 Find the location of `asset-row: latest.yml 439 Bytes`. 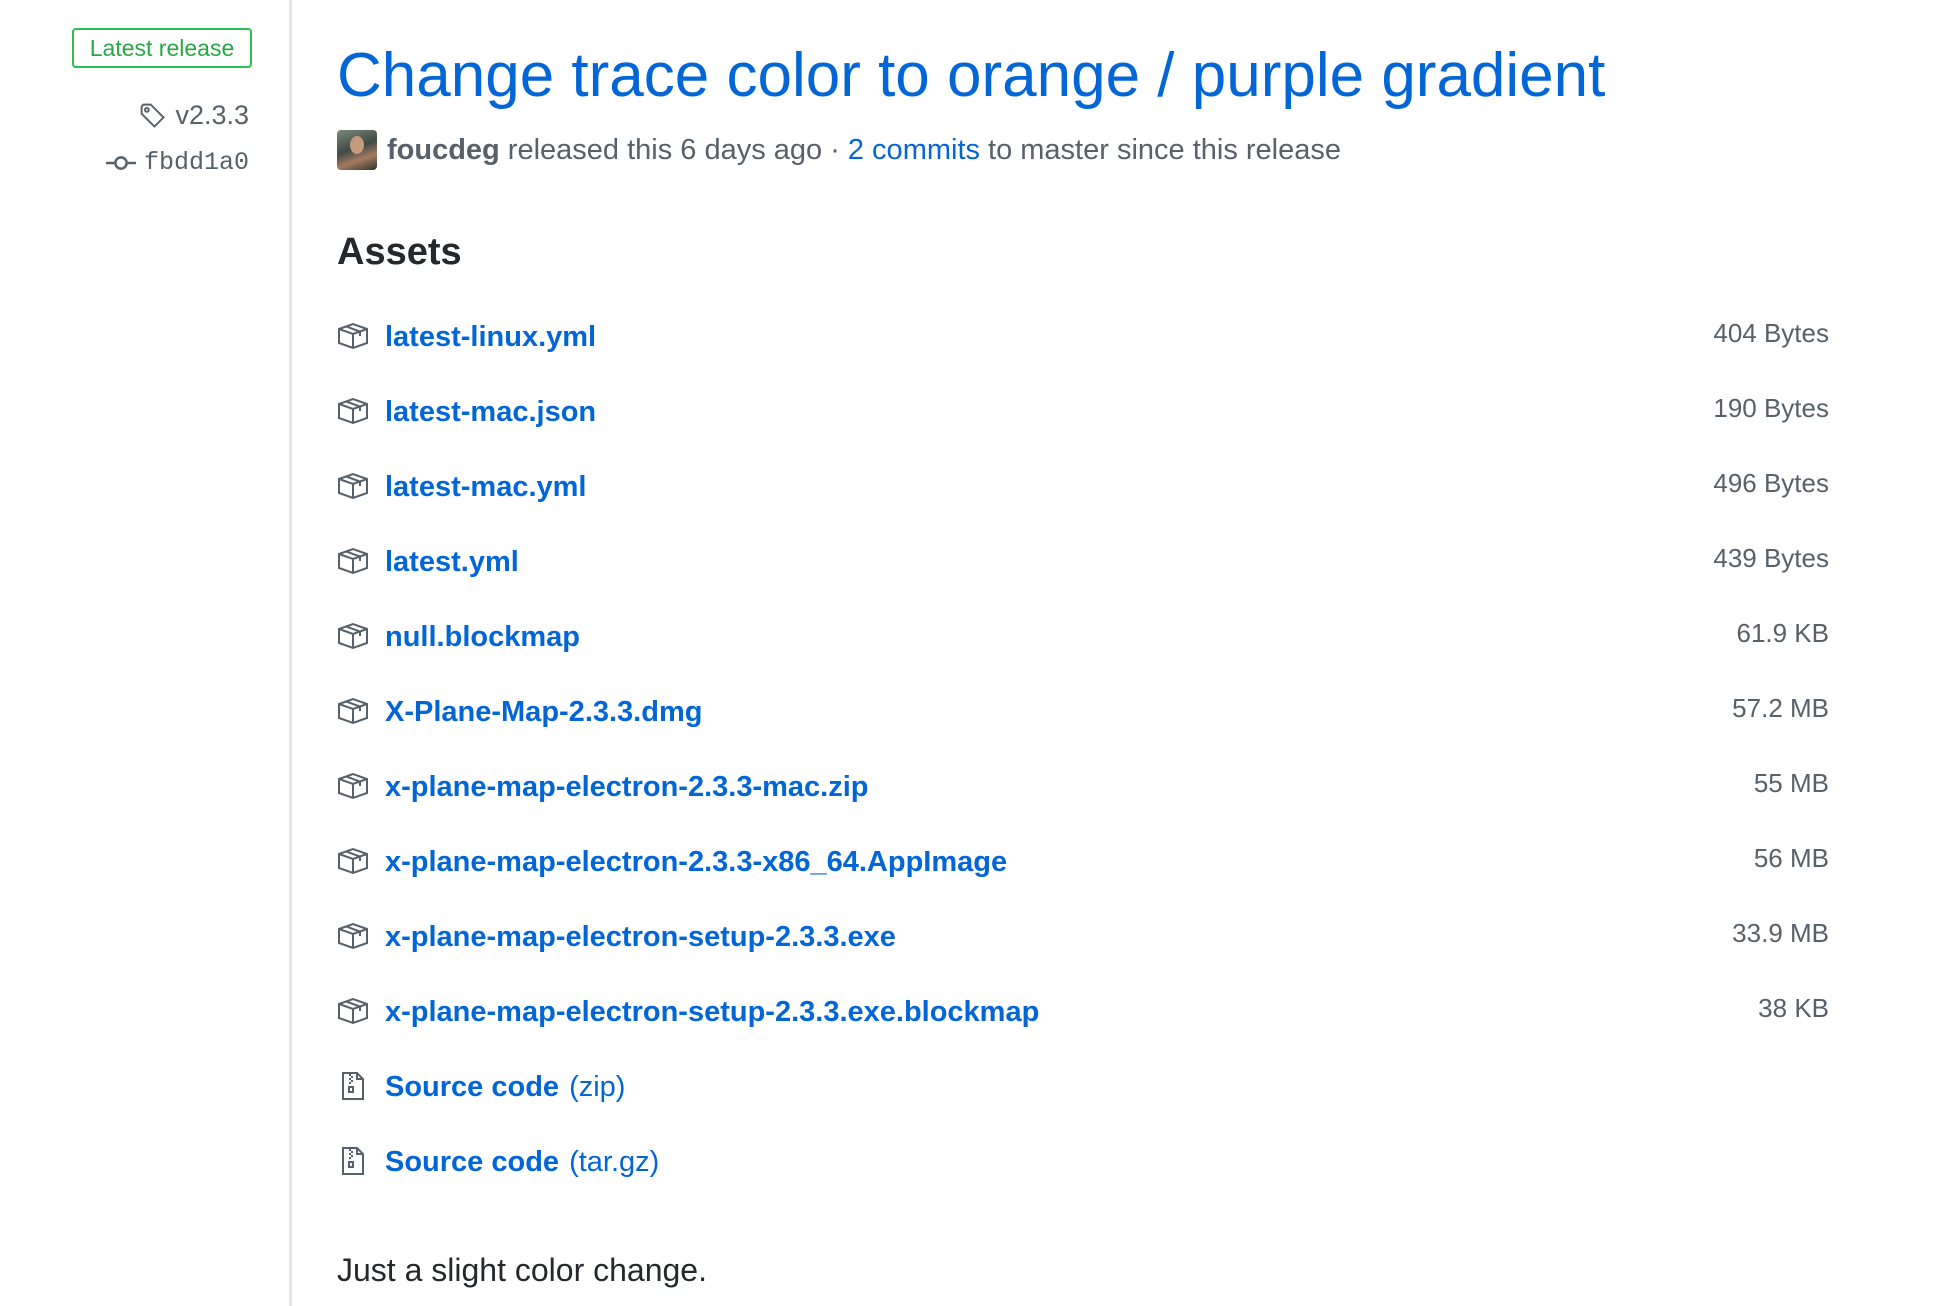

asset-row: latest.yml 439 Bytes is located at coordinates (1083, 577).